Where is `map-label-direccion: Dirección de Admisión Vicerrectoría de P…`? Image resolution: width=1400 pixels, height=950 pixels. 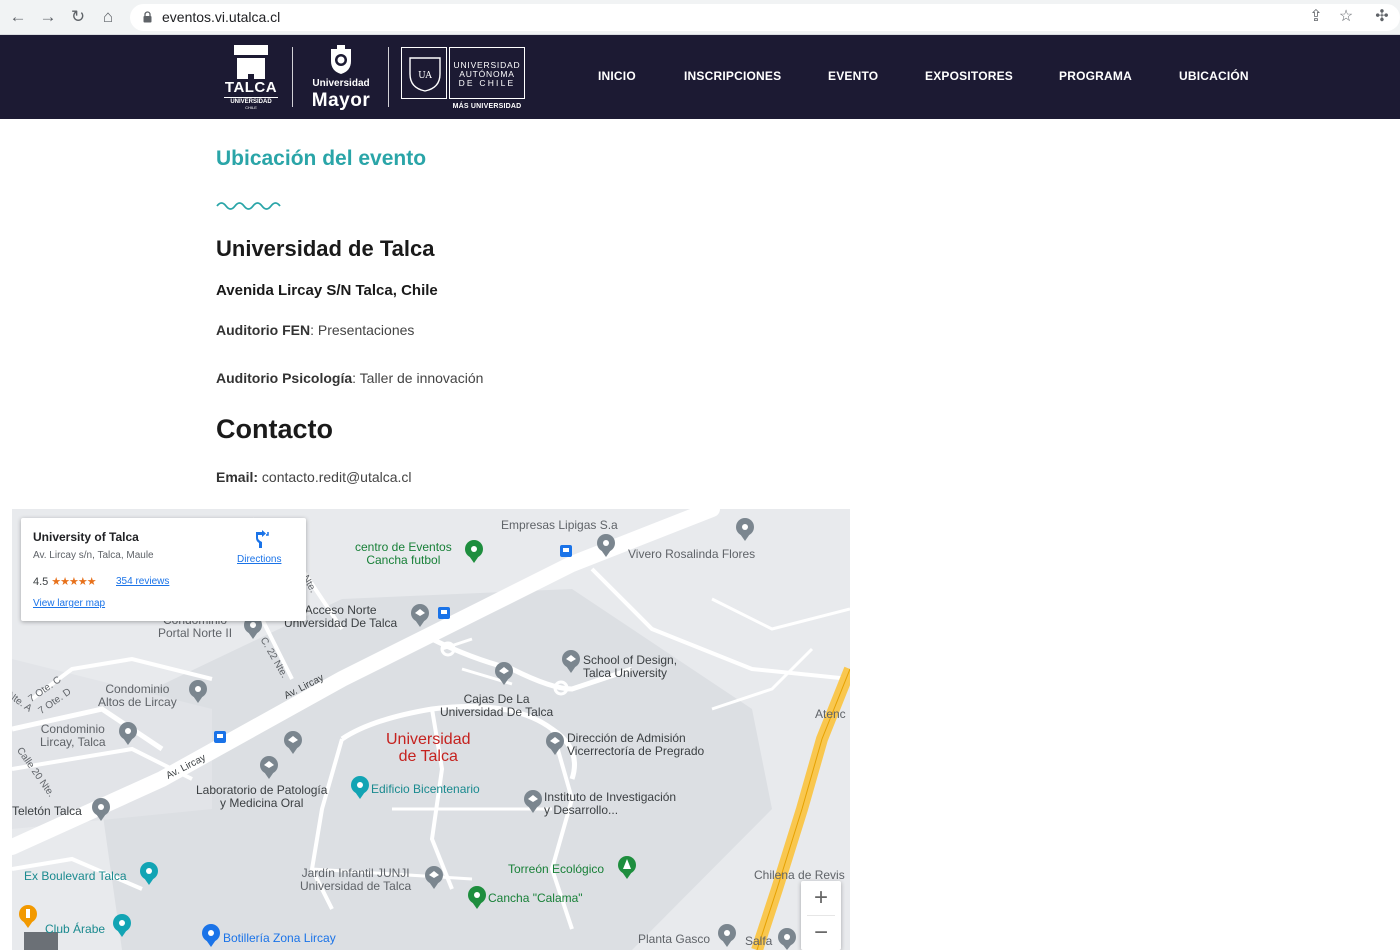
map-label-direccion: Dirección de Admisión Vicerrectoría de P… is located at coordinates (636, 744).